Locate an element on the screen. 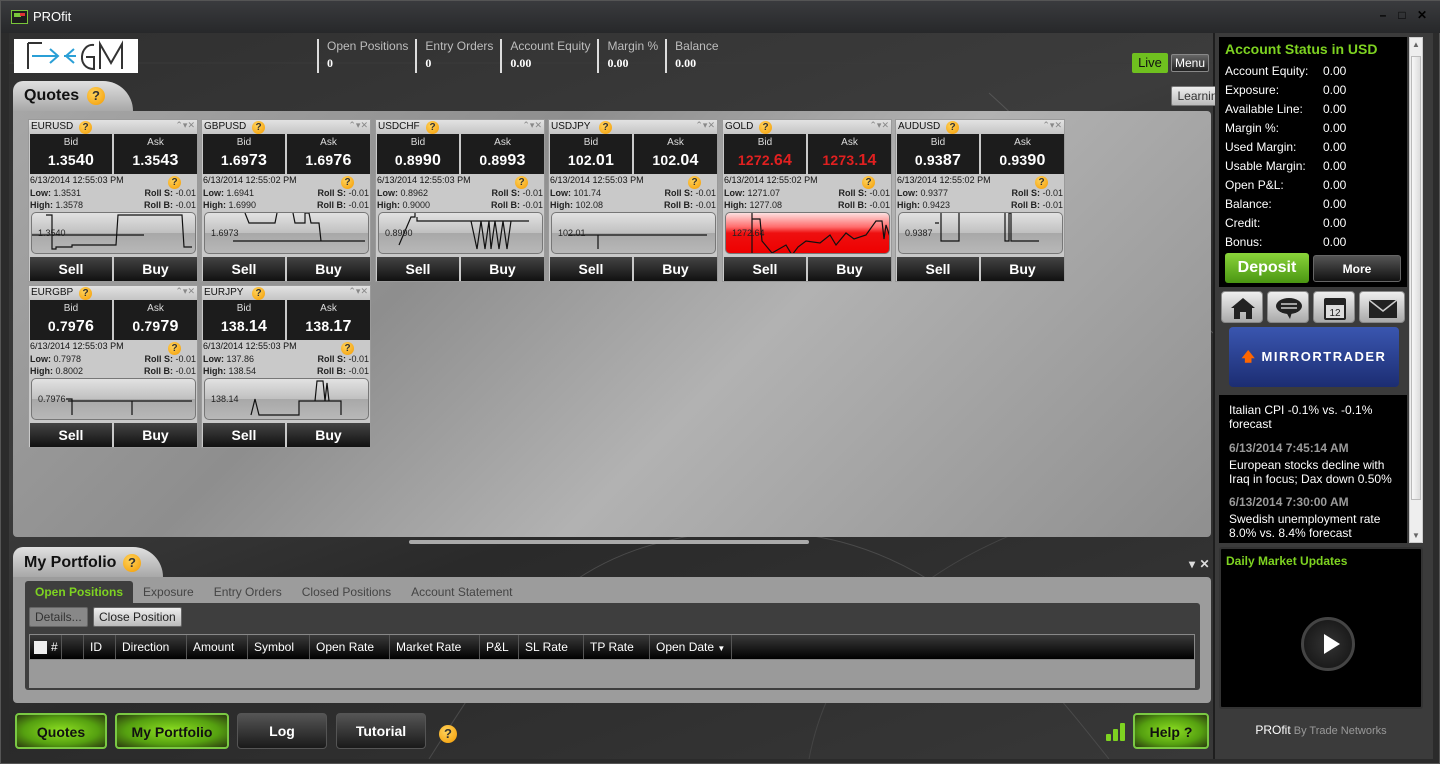 The height and width of the screenshot is (764, 1440). sidebar-scrollbar: ▲ ▼ is located at coordinates (1416, 290).